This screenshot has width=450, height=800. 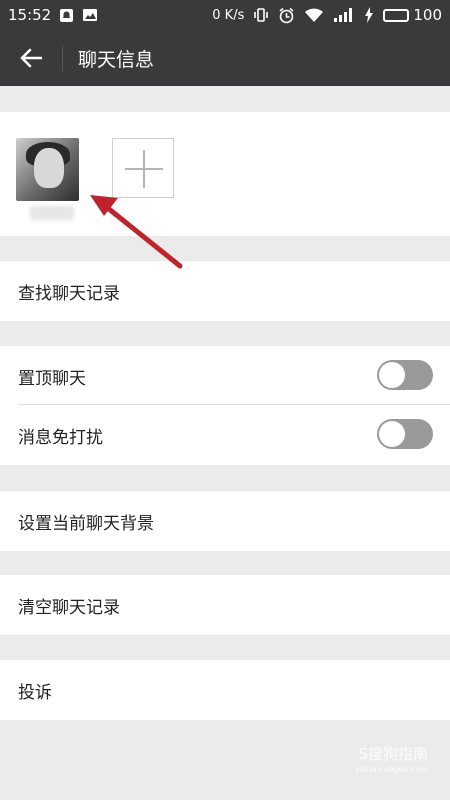 I want to click on report-row: 投诉, so click(x=225, y=690).